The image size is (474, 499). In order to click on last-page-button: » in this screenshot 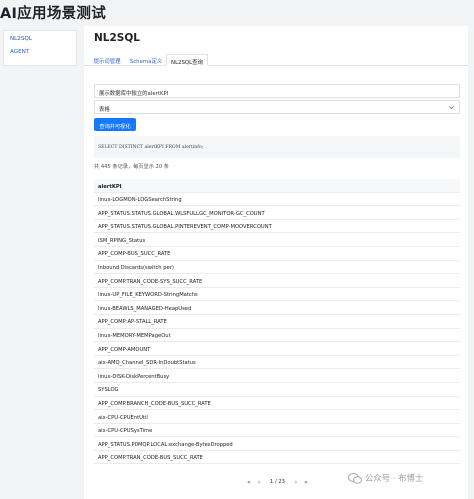, I will do `click(306, 482)`.